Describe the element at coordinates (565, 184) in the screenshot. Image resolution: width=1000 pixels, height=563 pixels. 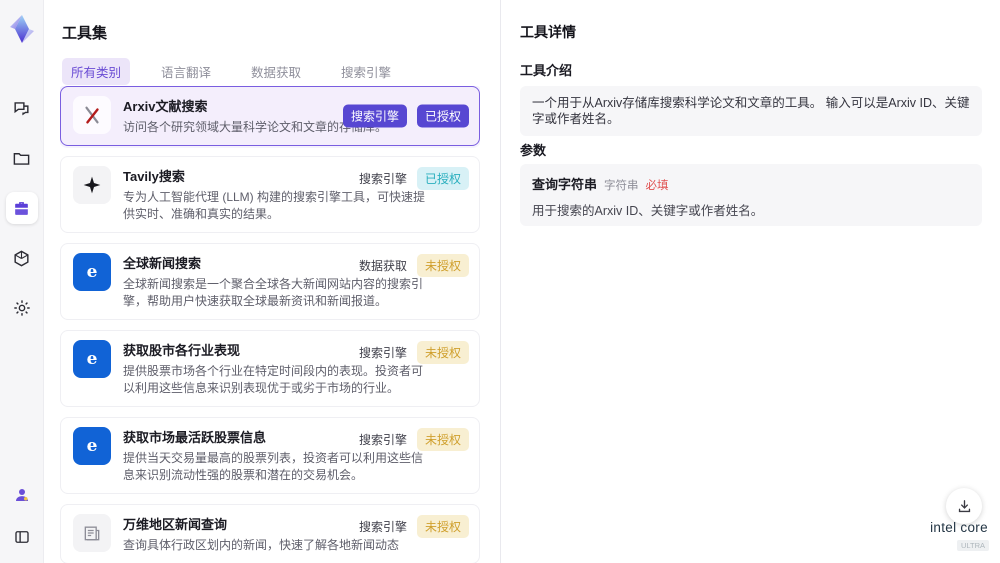
I see `param-name: 查询字符串` at that location.